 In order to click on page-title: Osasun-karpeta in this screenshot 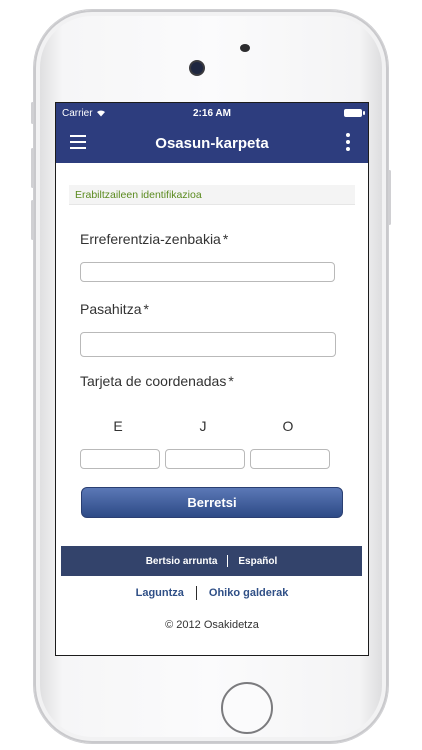, I will do `click(212, 143)`.